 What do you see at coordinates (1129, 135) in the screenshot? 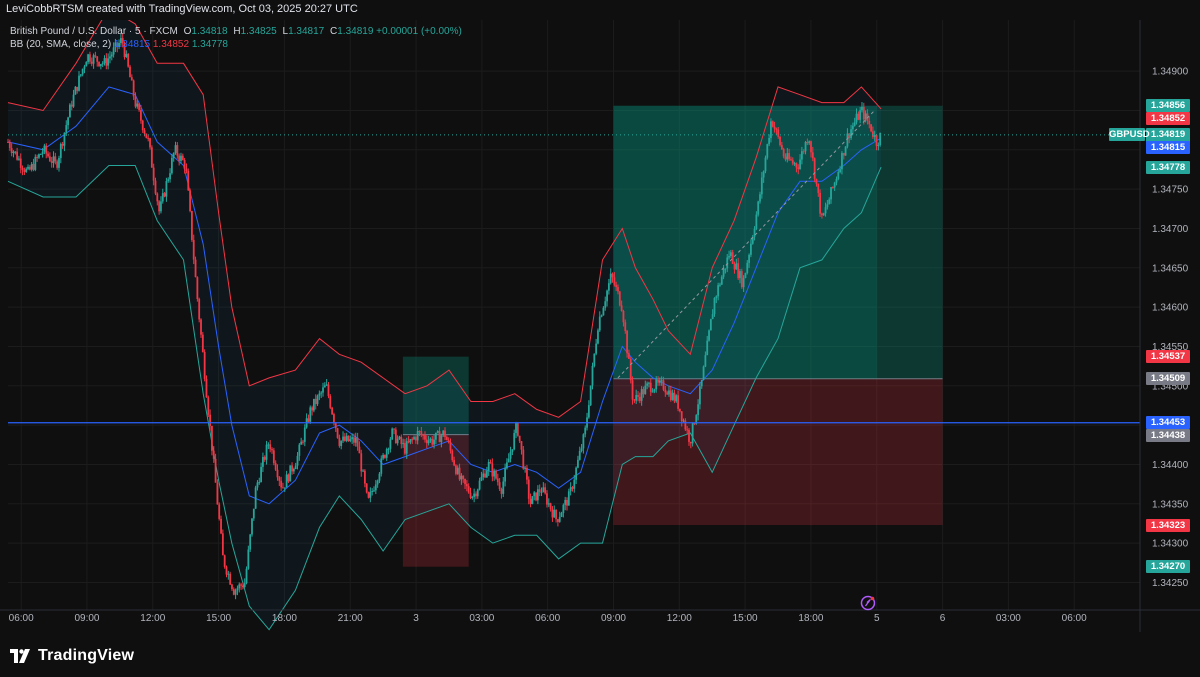
I see `symbol-tag: GBPUSD` at bounding box center [1129, 135].